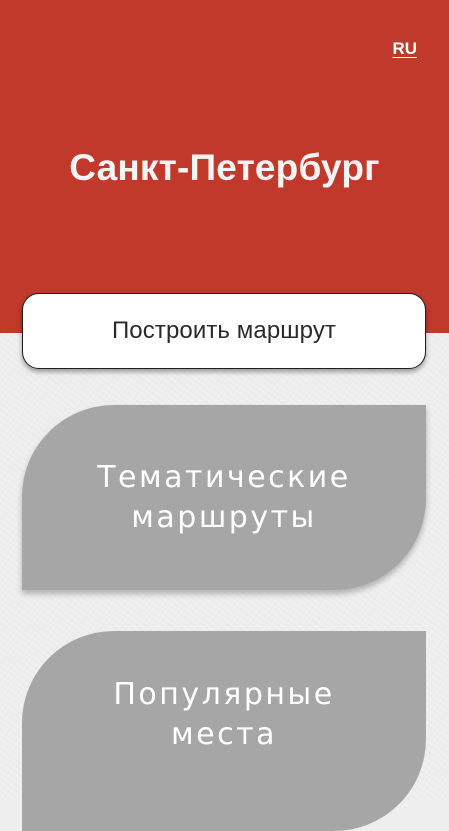 The width and height of the screenshot is (449, 831). I want to click on language-toggle: RU, so click(404, 49).